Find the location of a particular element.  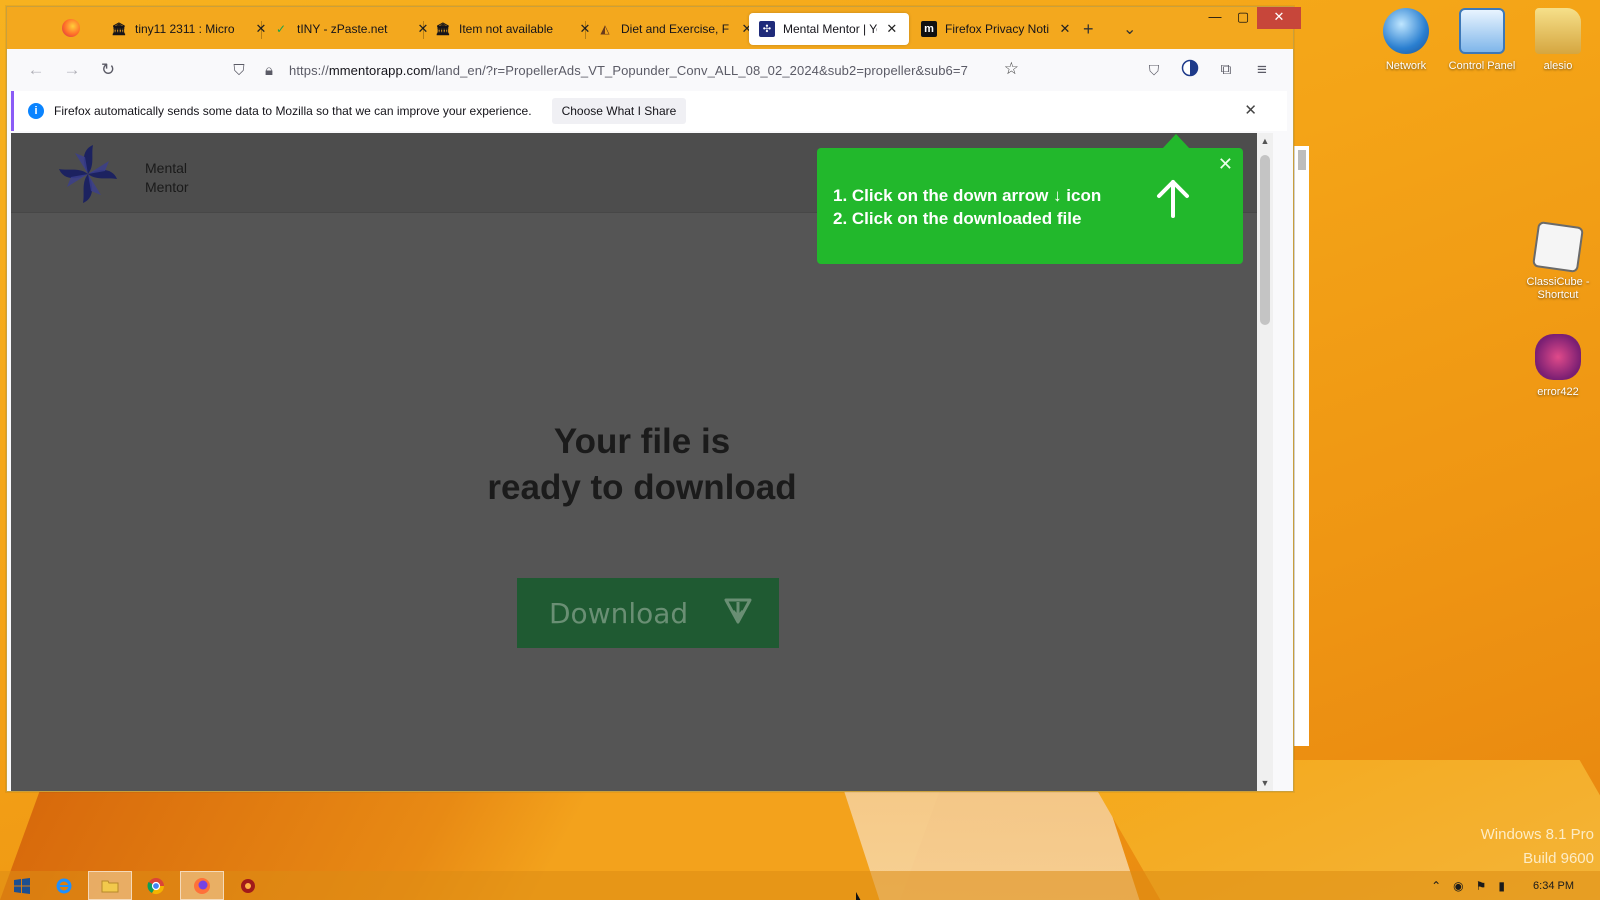

desktop-icon-alesio: alesio is located at coordinates (1558, 40).